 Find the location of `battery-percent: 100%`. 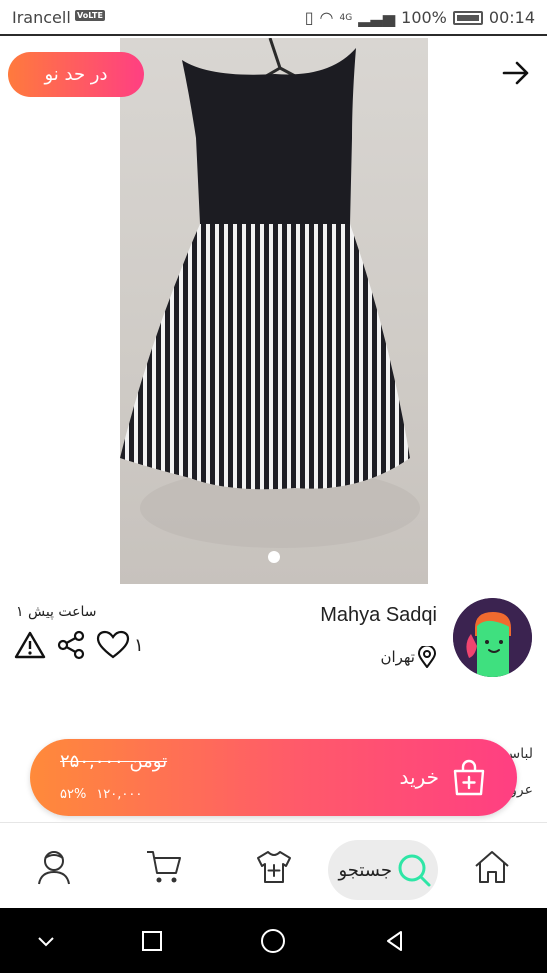

battery-percent: 100% is located at coordinates (424, 17).